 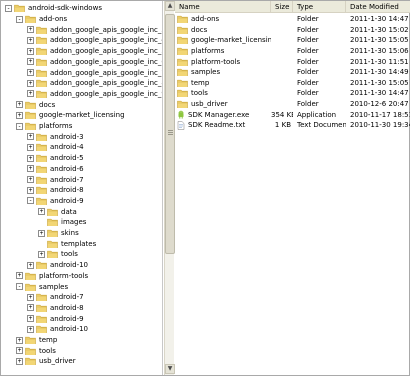 I want to click on tree-item: + android-6, so click(x=55, y=169).